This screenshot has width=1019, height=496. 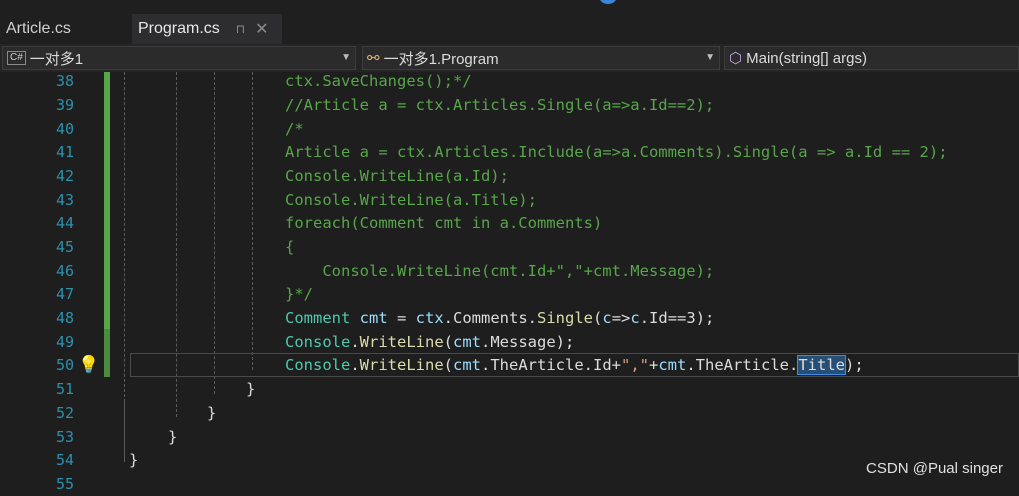 I want to click on line-number: 49, so click(x=64, y=342).